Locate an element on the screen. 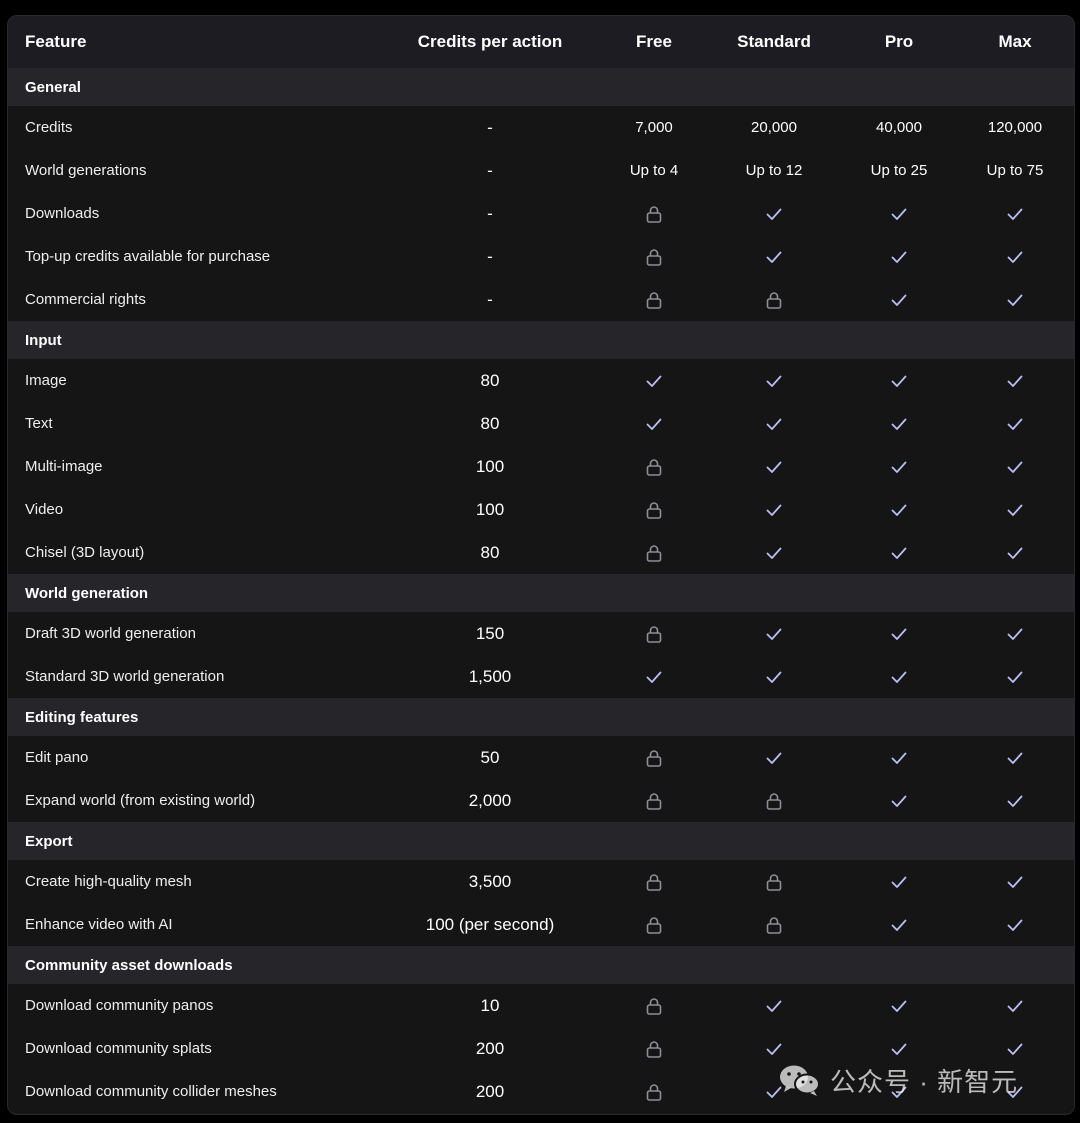  credits-value: 50 is located at coordinates (490, 757).